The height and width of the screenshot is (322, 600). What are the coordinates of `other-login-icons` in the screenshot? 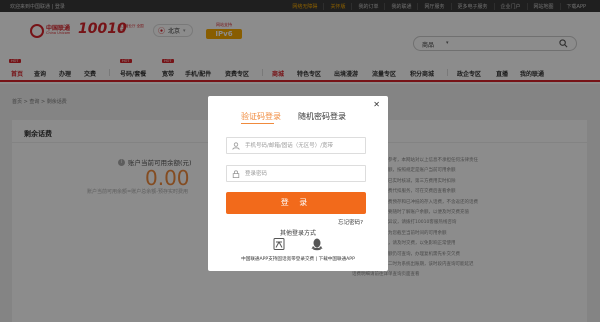 It's located at (310, 245).